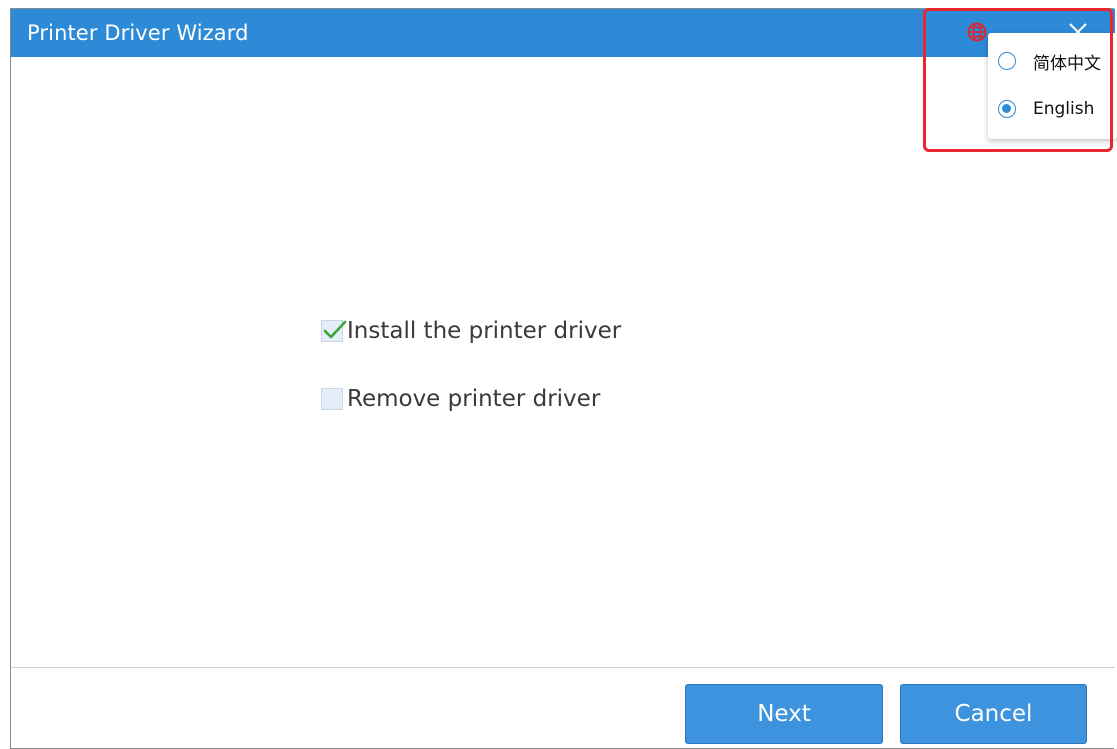  What do you see at coordinates (1052, 86) in the screenshot?
I see `language-menu: 简体中文 English` at bounding box center [1052, 86].